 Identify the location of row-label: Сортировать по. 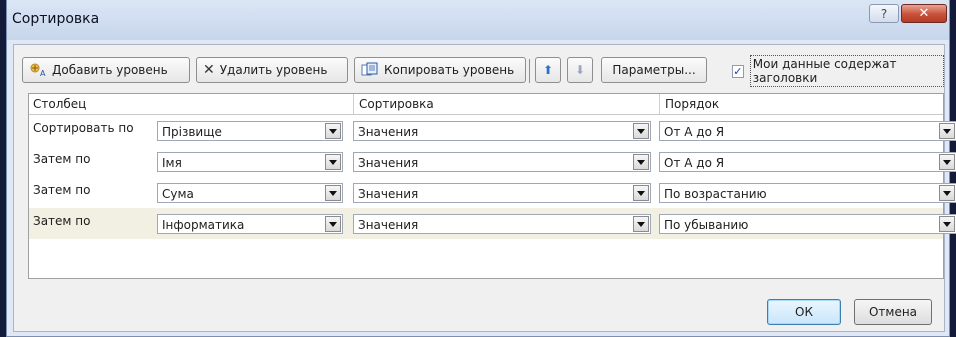
(83, 128).